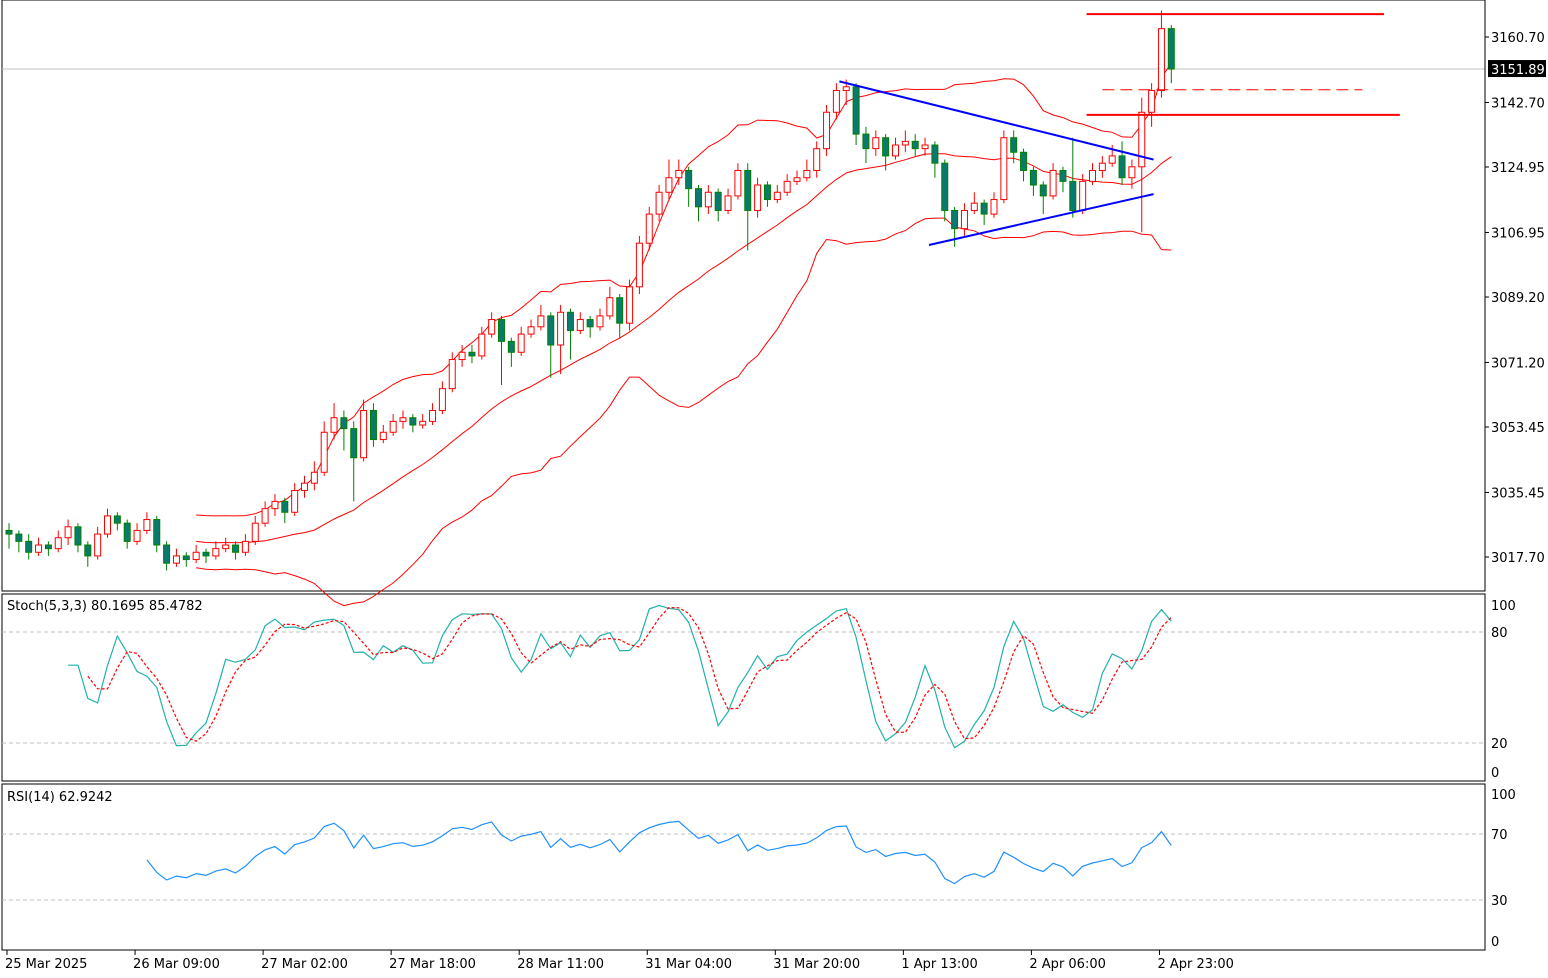  What do you see at coordinates (1518, 70) in the screenshot?
I see `current-price-label: 3151.89` at bounding box center [1518, 70].